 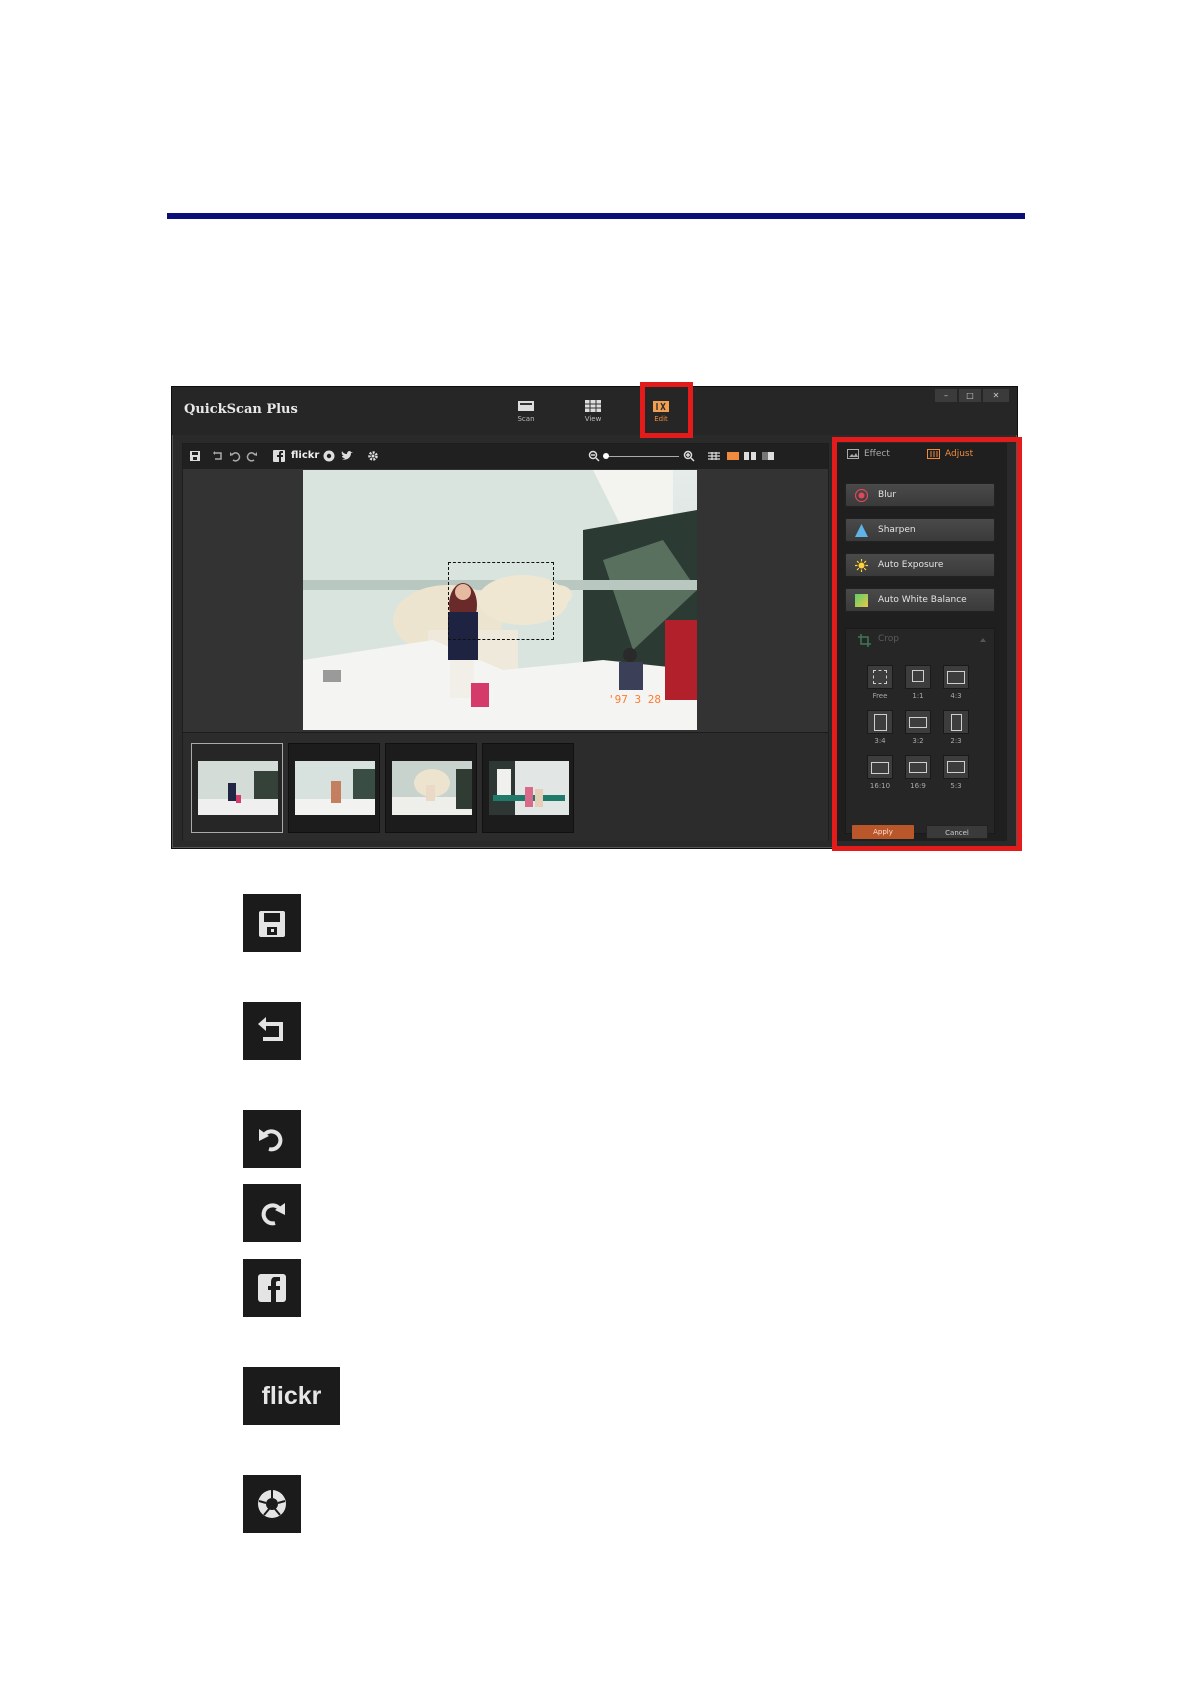 I want to click on legend-flickr-tile: flickr, so click(x=291, y=1396).